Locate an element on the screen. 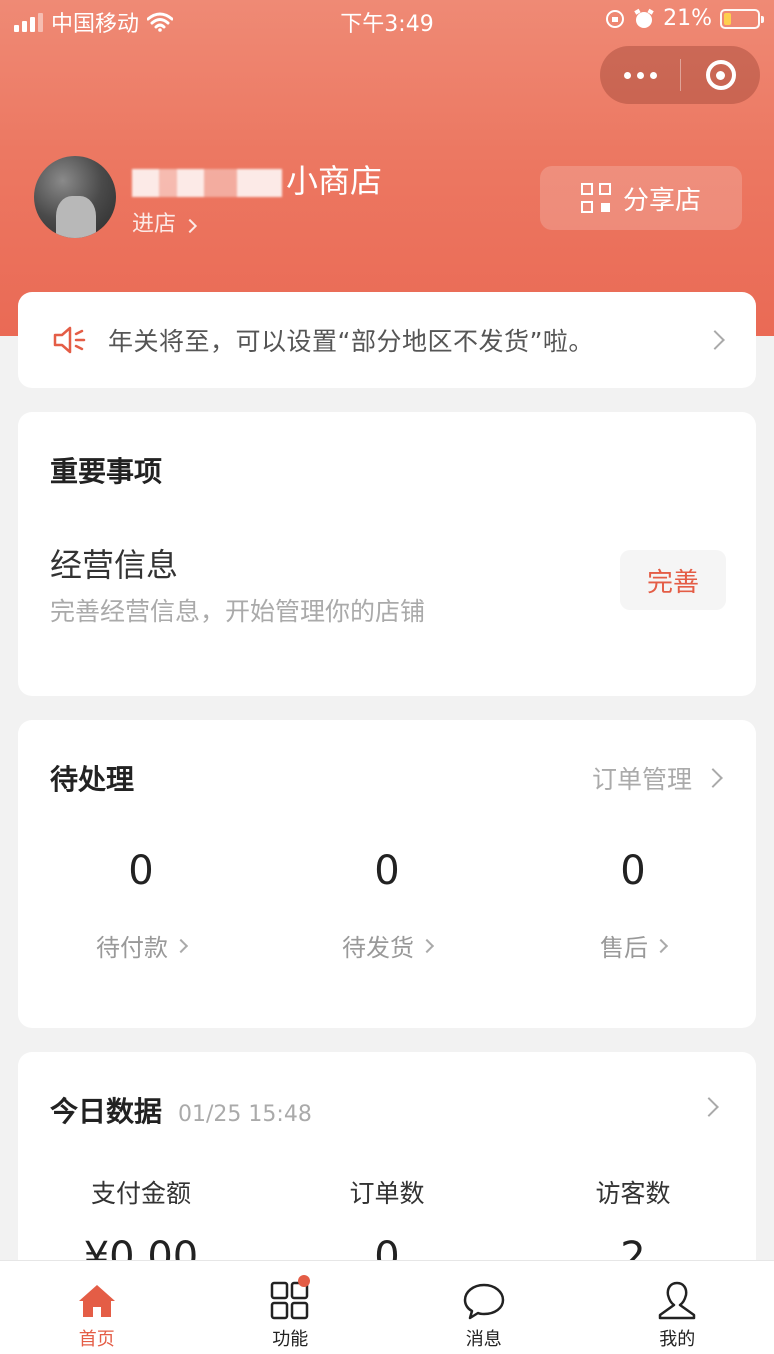 This screenshot has height=1354, width=774. battery-percent: 21% is located at coordinates (687, 18).